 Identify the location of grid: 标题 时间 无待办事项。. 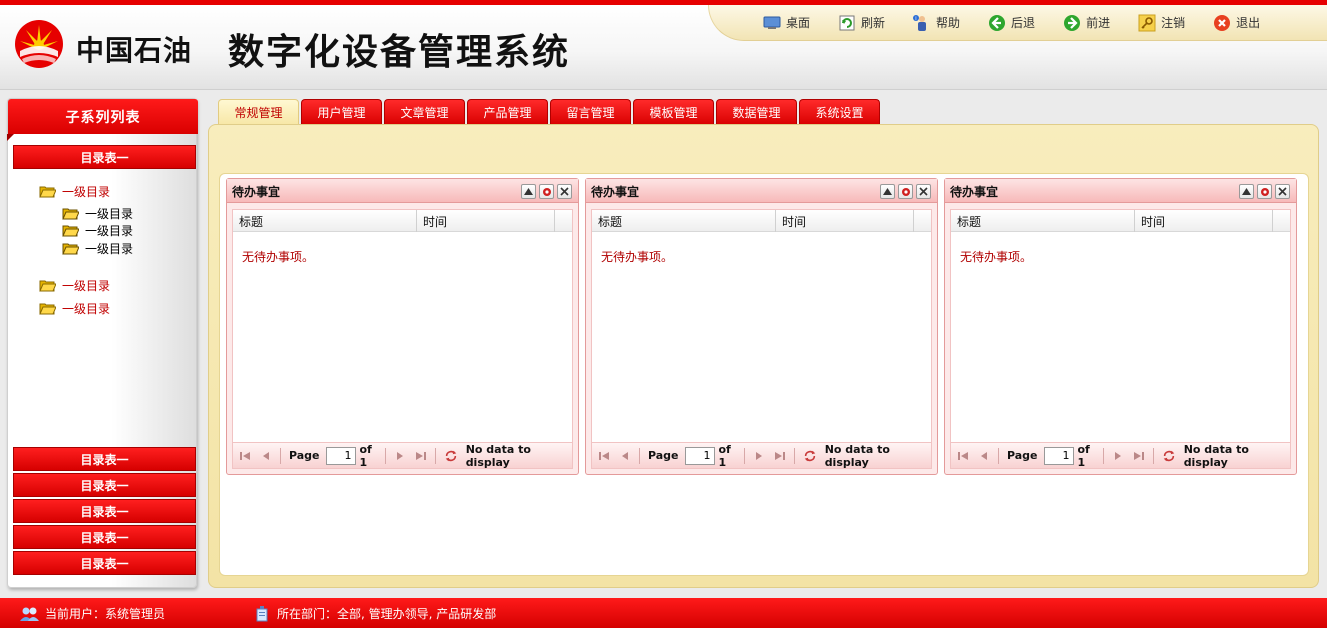
(402, 326).